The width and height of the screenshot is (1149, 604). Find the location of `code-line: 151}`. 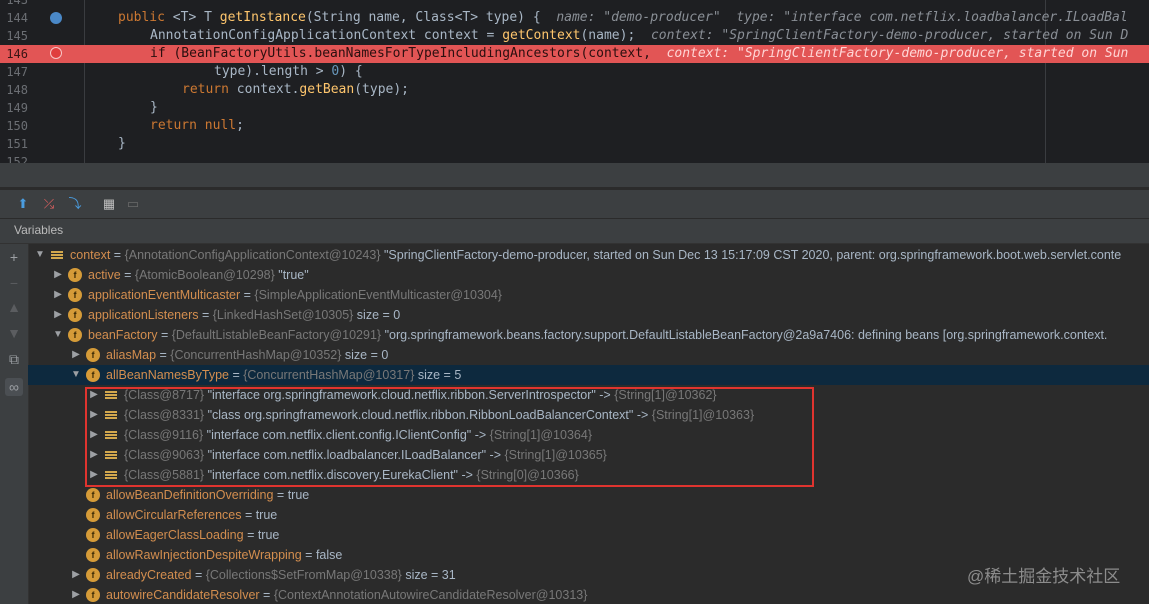

code-line: 151} is located at coordinates (574, 144).